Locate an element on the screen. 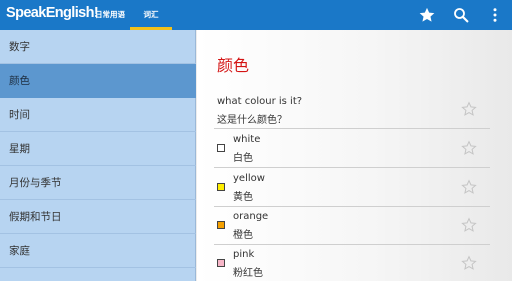 This screenshot has height=281, width=512. list-item: white 白色 is located at coordinates (362, 149).